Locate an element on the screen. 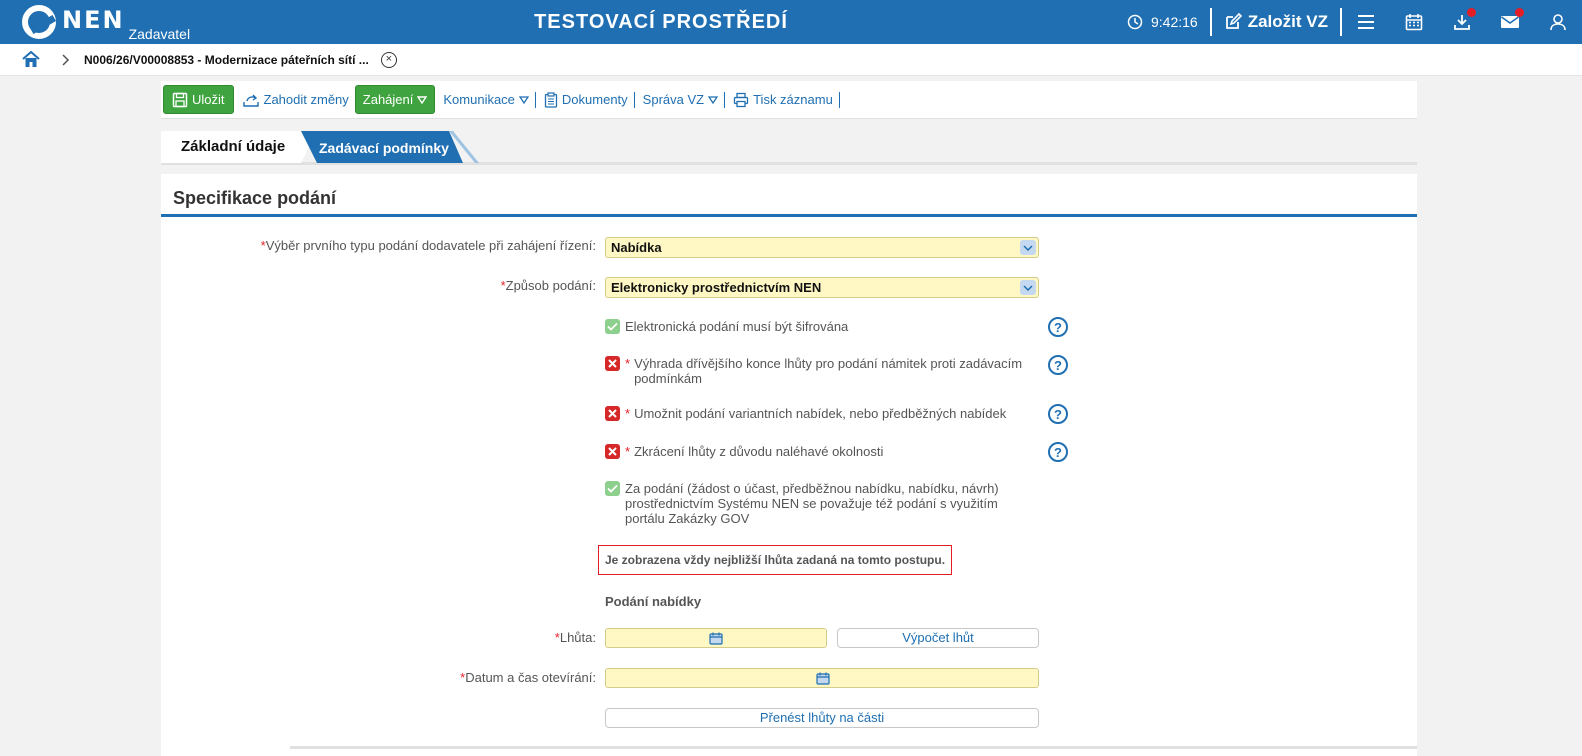  save-button: Uložit is located at coordinates (198, 99).